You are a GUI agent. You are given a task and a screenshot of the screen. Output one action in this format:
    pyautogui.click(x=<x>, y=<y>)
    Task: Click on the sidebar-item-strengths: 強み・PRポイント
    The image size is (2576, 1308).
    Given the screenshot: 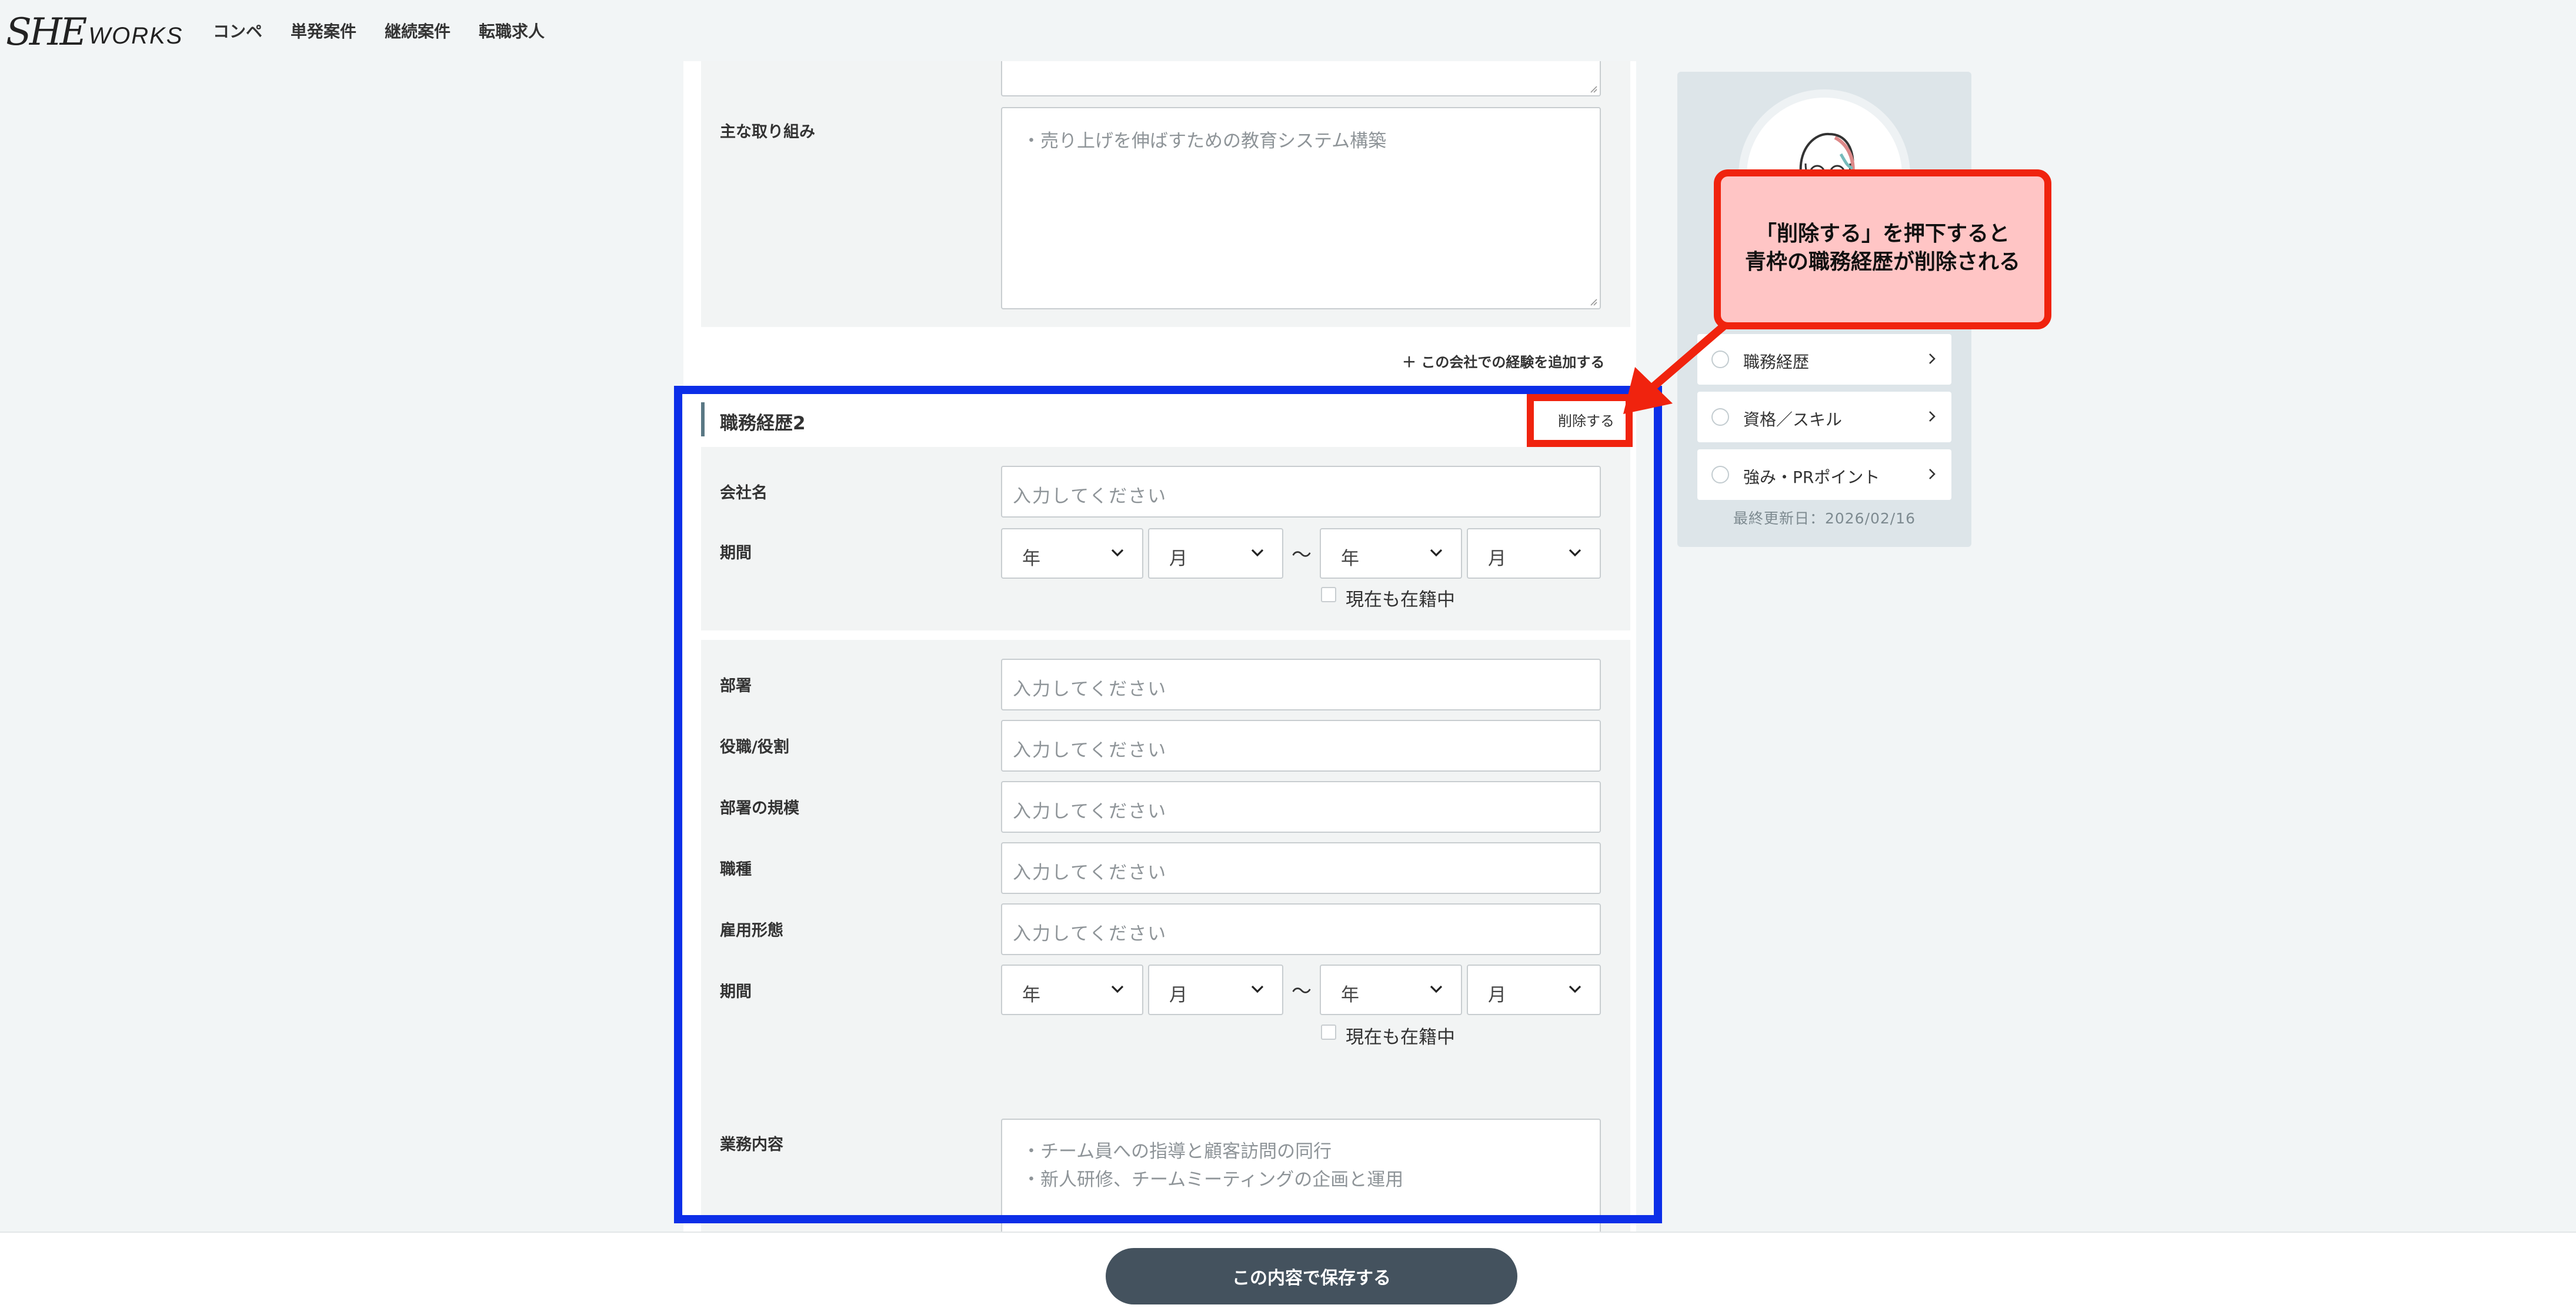 What is the action you would take?
    pyautogui.click(x=1824, y=474)
    